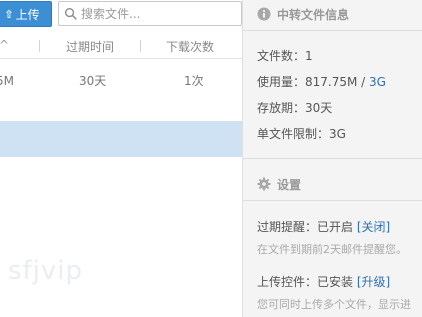  What do you see at coordinates (373, 227) in the screenshot?
I see `expiry-reminder-toggle-link: [关闭]` at bounding box center [373, 227].